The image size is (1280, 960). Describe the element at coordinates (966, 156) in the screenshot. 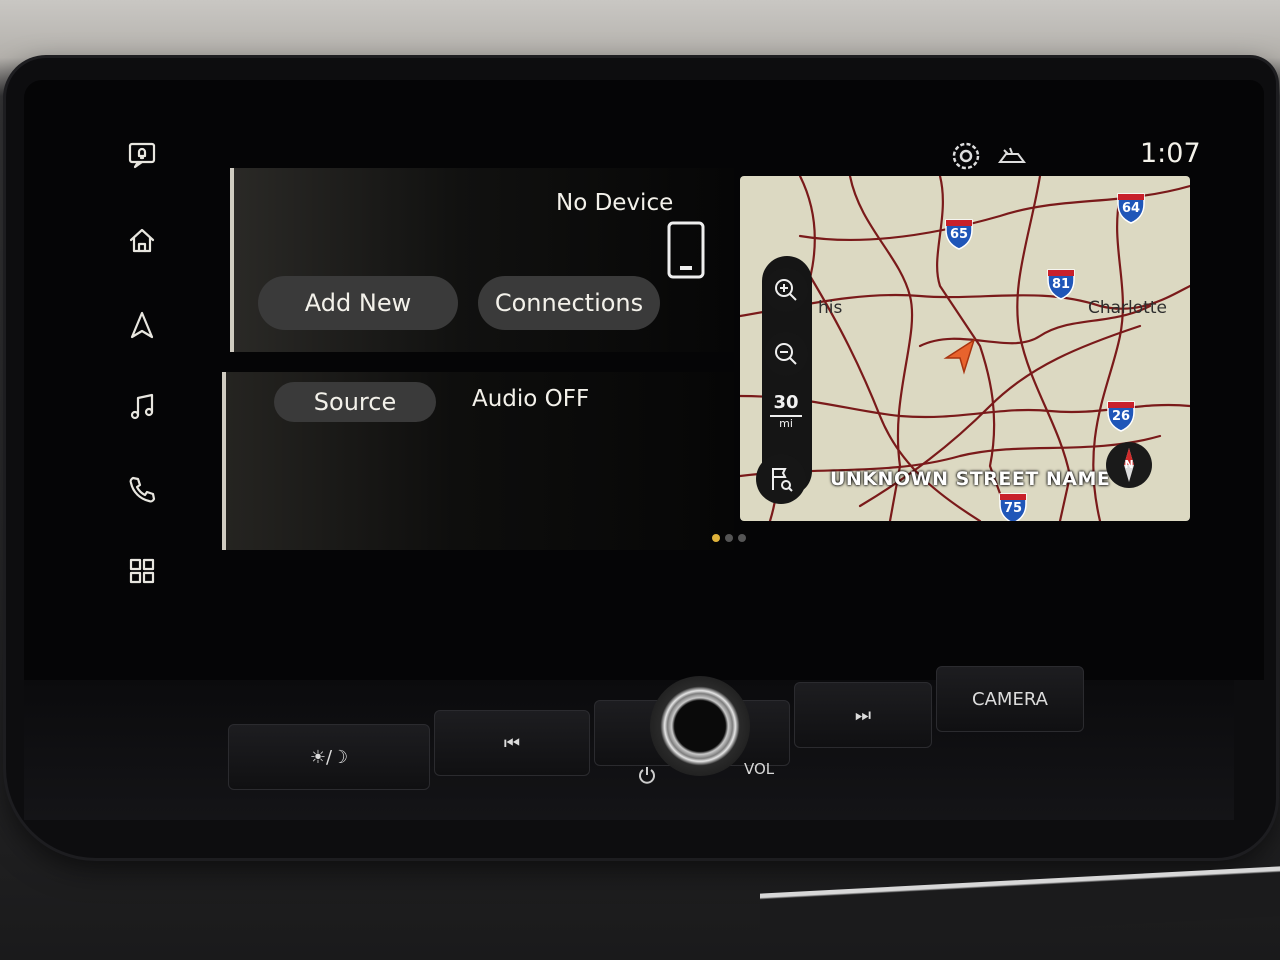

I see `settings-gear-icon` at that location.